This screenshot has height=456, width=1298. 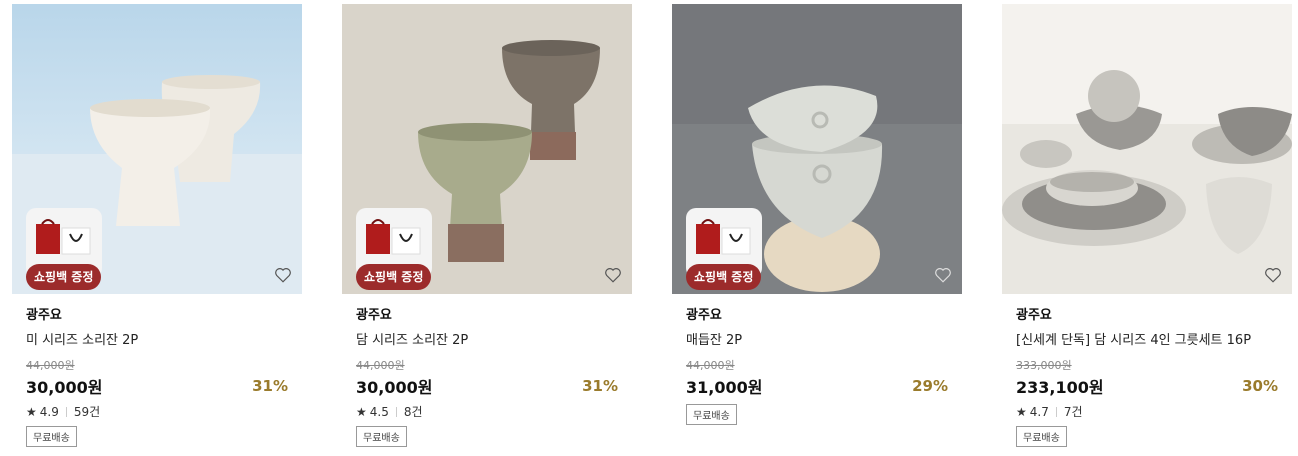 What do you see at coordinates (1073, 412) in the screenshot?
I see `review-count: 7건` at bounding box center [1073, 412].